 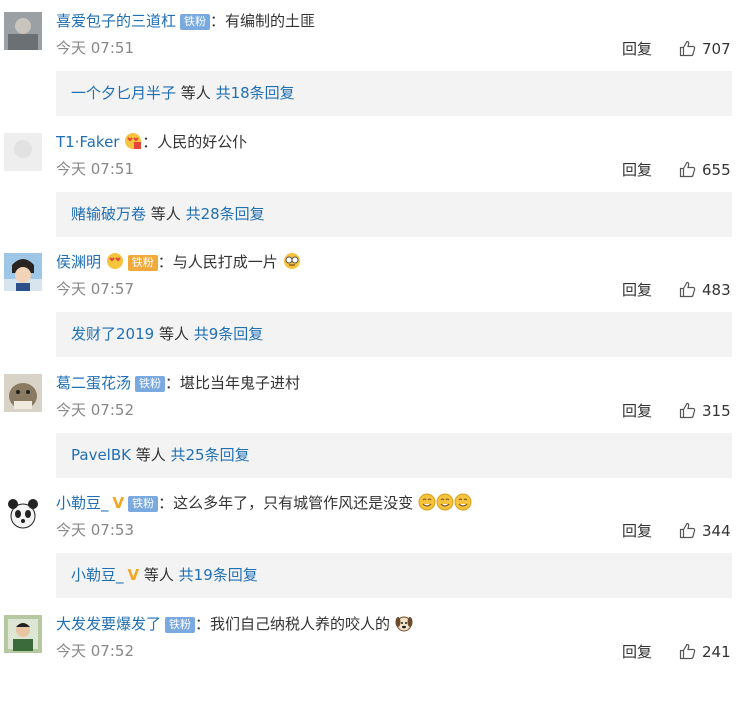 I want to click on comment-time: 今天 07:53, so click(x=95, y=530).